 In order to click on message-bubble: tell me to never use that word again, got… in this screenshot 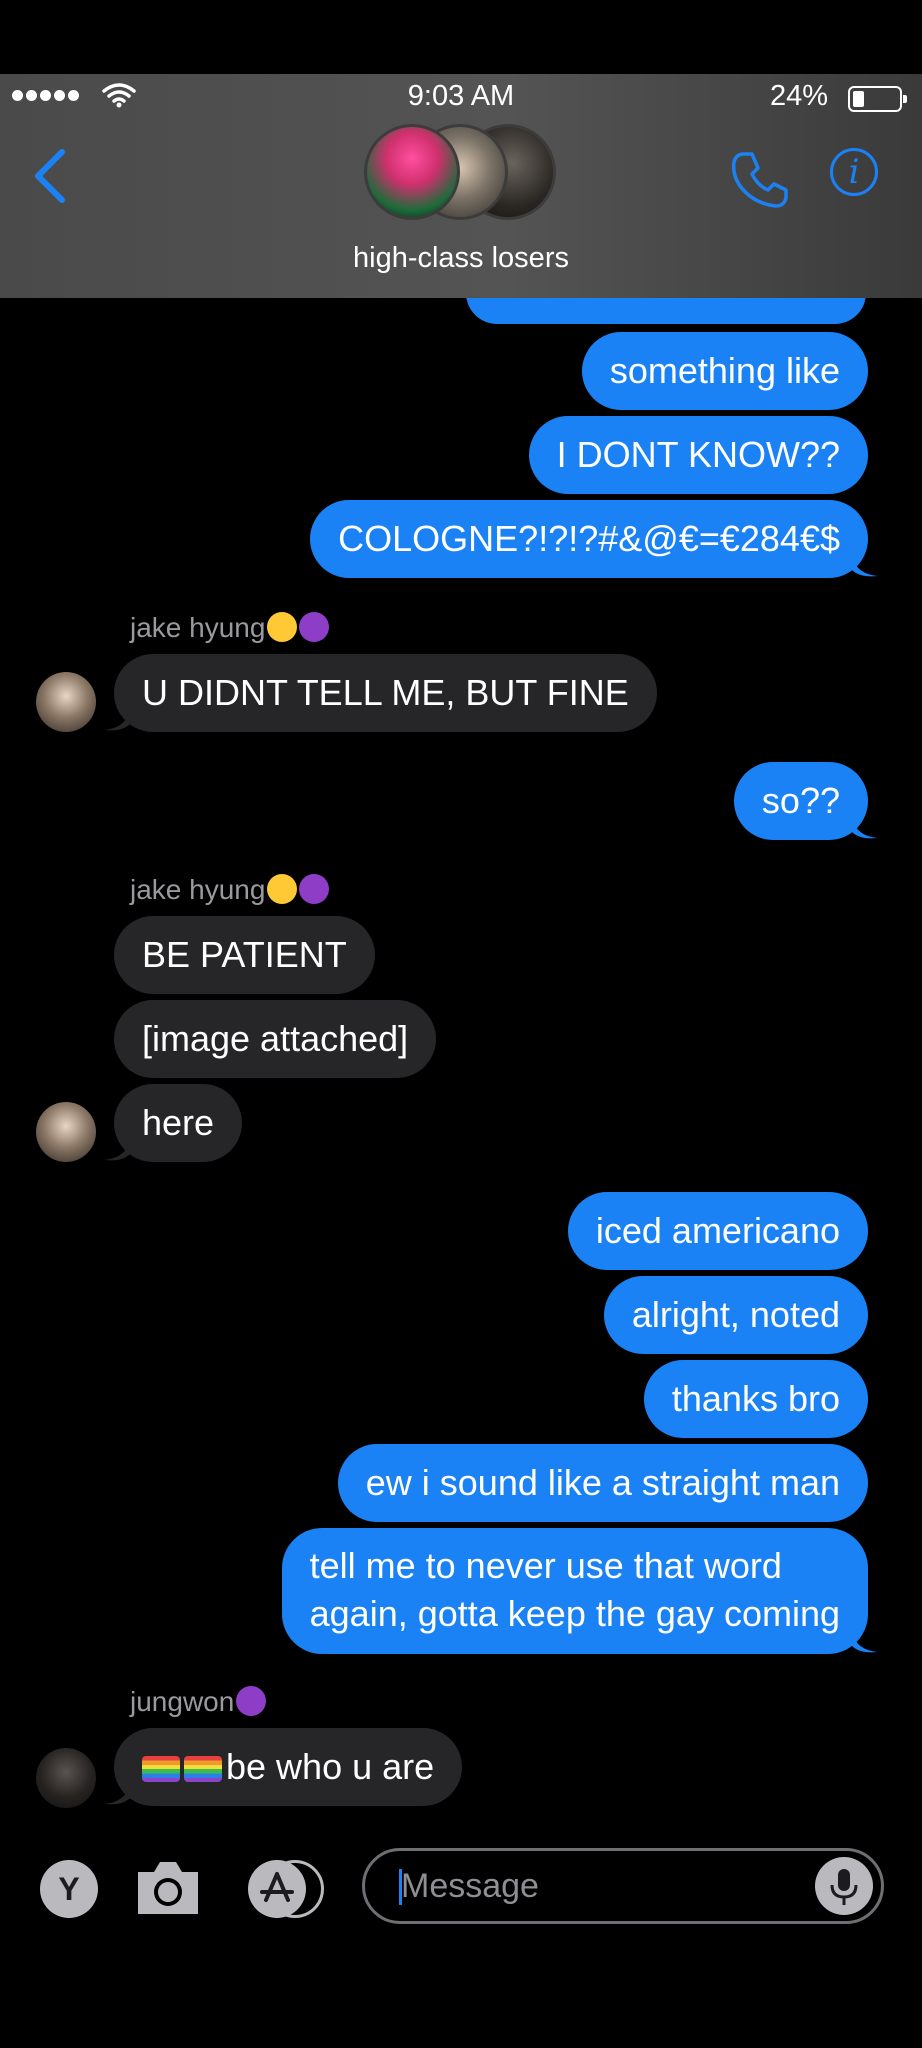, I will do `click(574, 1591)`.